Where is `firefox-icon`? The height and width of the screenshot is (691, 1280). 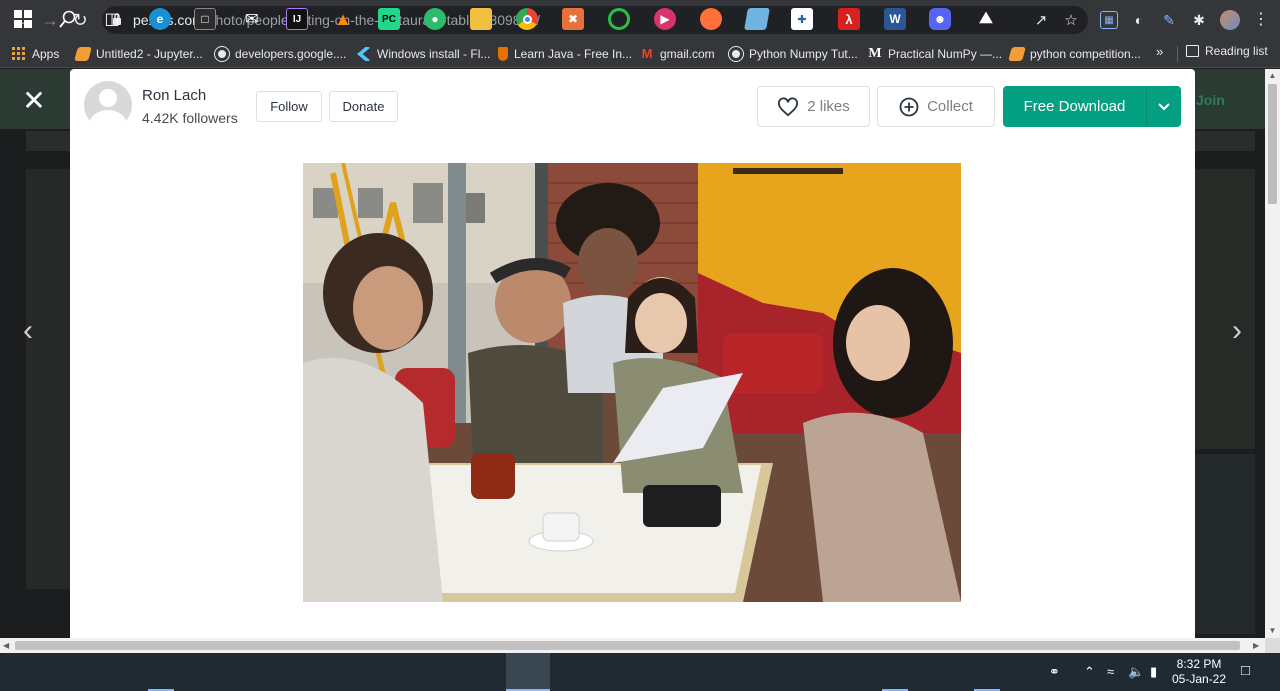 firefox-icon is located at coordinates (711, 19).